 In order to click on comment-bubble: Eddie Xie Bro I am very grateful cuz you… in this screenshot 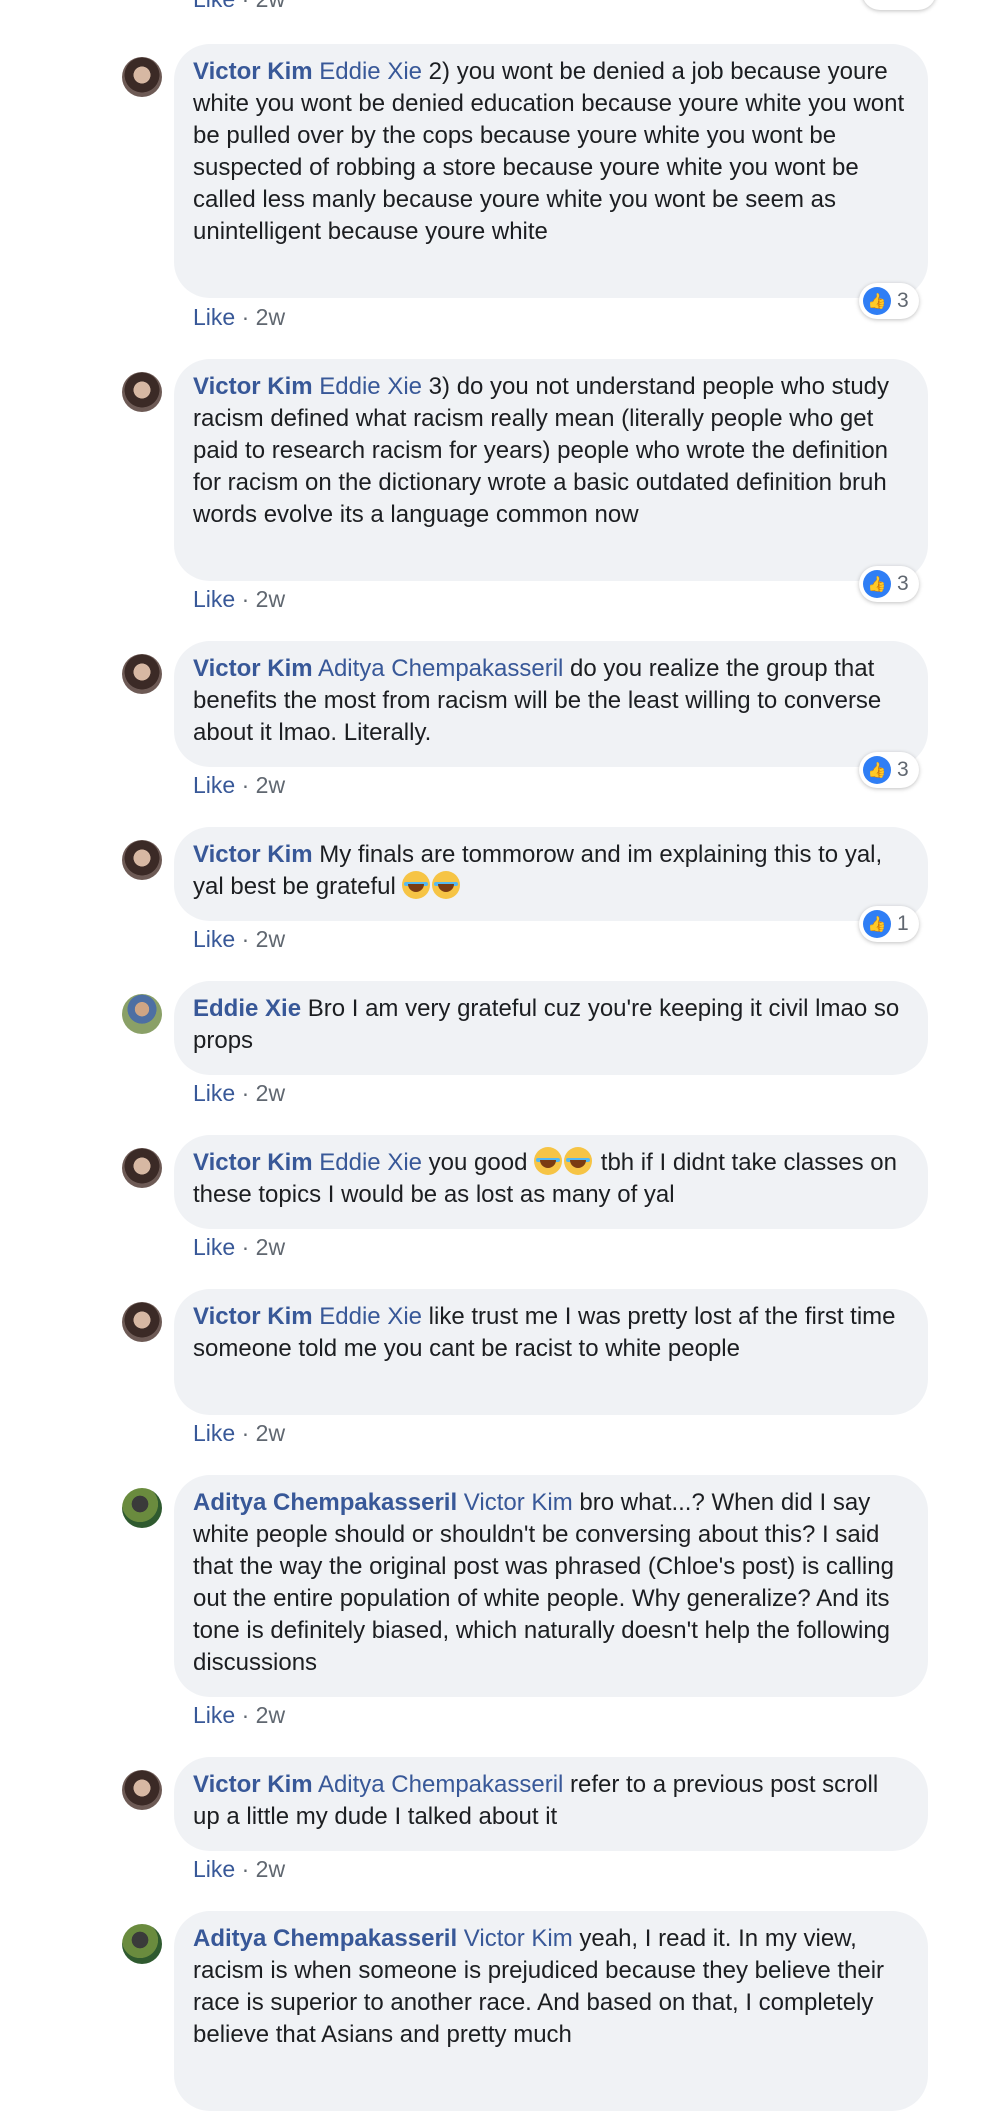, I will do `click(551, 1028)`.